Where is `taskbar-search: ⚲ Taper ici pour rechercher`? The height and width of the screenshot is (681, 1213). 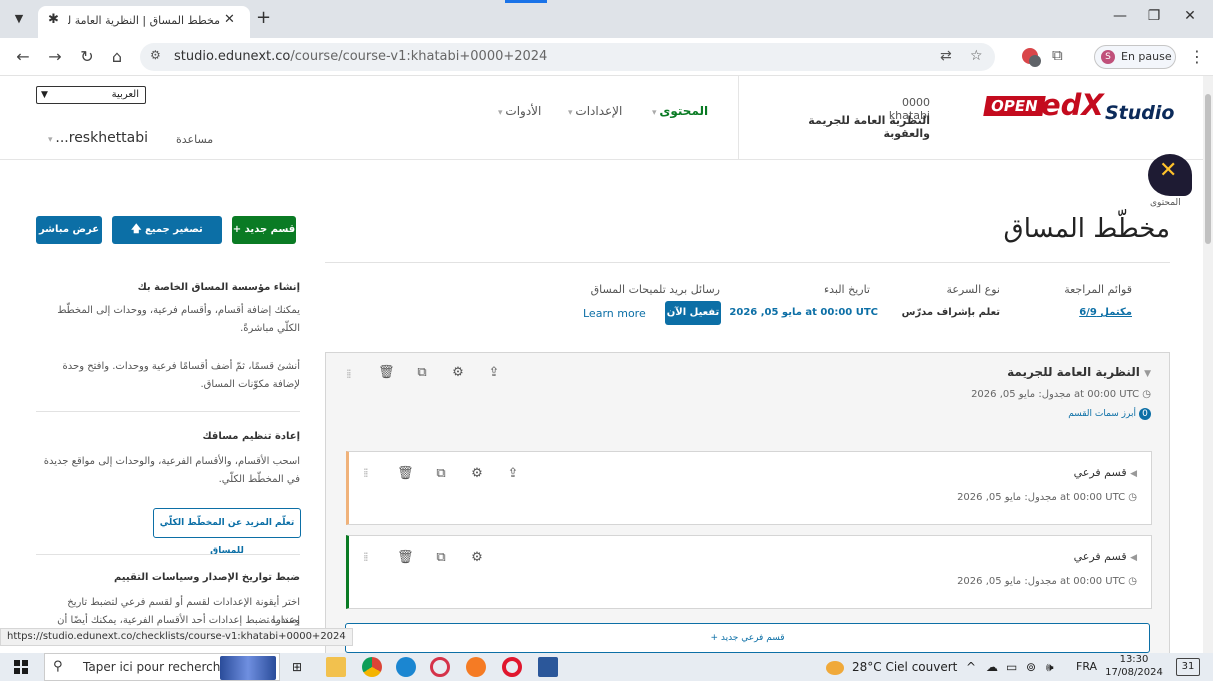 taskbar-search: ⚲ Taper ici pour rechercher is located at coordinates (162, 667).